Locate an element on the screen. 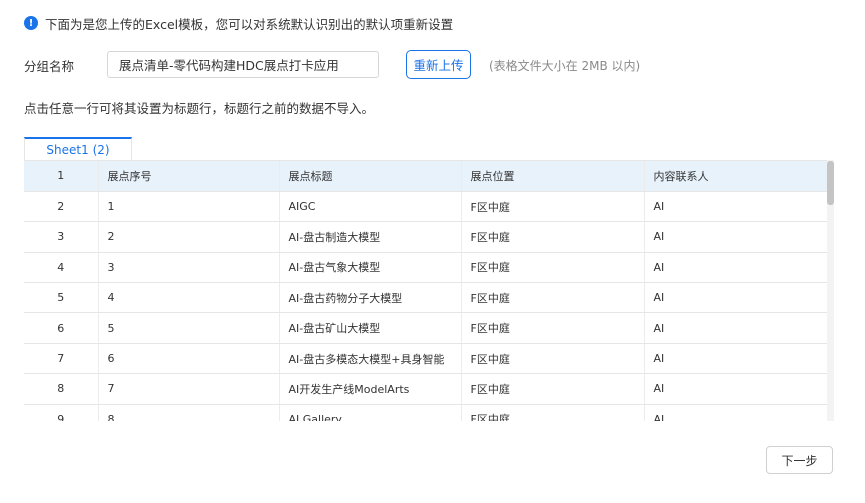 Image resolution: width=865 pixels, height=503 pixels. table-cell: AI-盘古多模态大模型+具身智能 is located at coordinates (370, 359).